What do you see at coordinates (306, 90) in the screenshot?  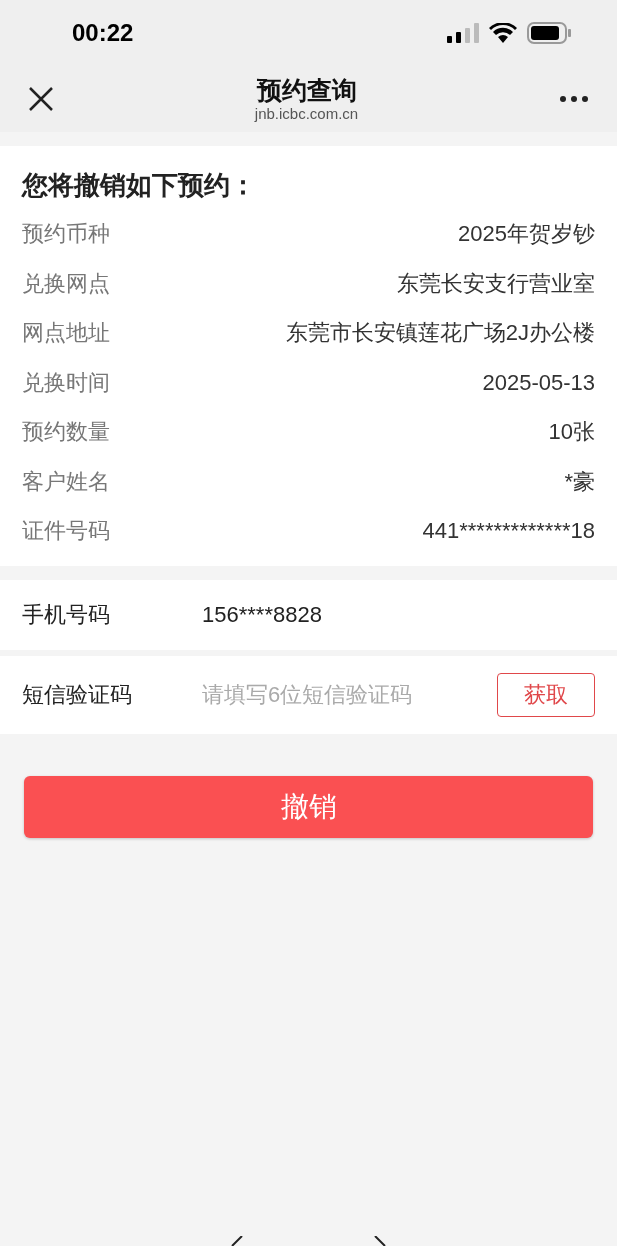 I see `page-title: 预约查询` at bounding box center [306, 90].